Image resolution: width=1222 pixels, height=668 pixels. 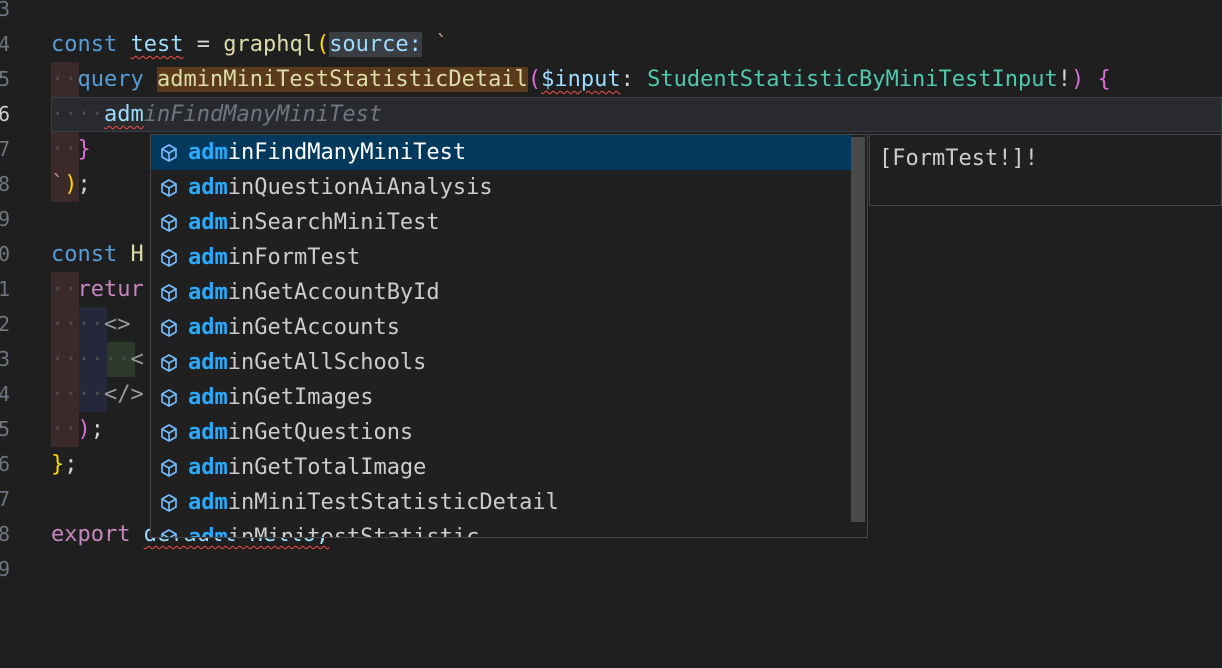 I want to click on code-line: ··);, so click(x=77, y=429).